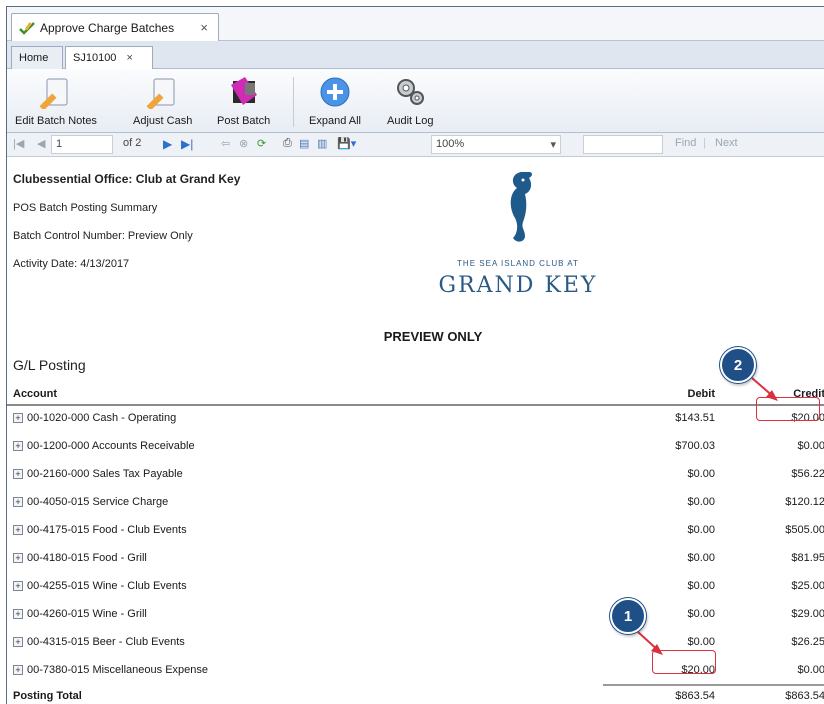 The width and height of the screenshot is (824, 704). What do you see at coordinates (105, 474) in the screenshot?
I see `account-cell: 00-2160-000 Sales Tax Payable` at bounding box center [105, 474].